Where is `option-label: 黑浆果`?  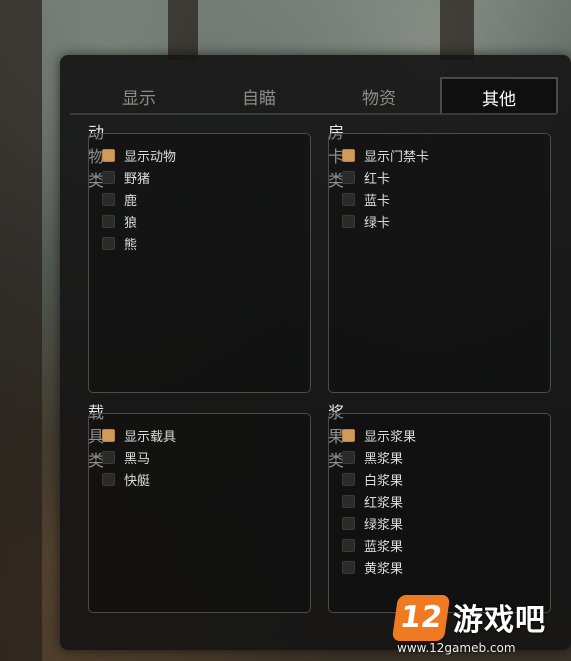
option-label: 黑浆果 is located at coordinates (384, 459).